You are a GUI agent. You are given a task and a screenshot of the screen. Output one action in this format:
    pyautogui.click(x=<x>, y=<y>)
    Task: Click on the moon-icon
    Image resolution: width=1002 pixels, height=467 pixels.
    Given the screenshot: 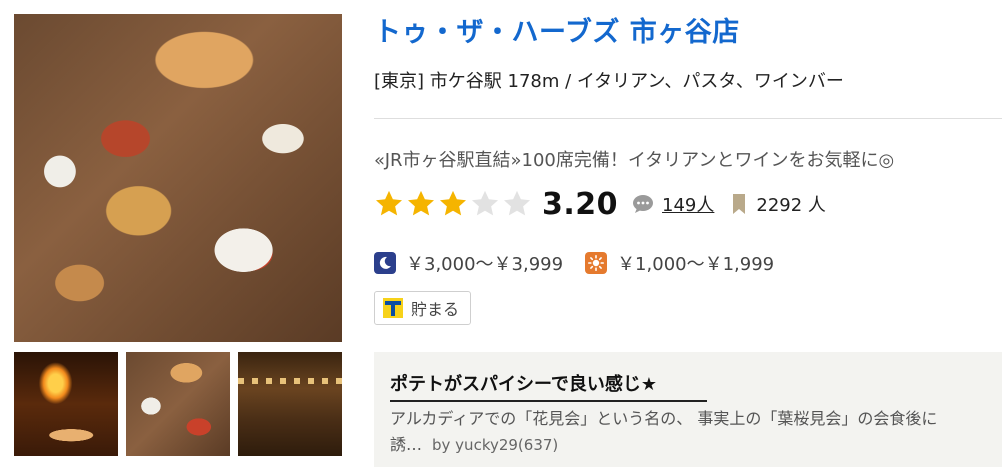 What is the action you would take?
    pyautogui.click(x=385, y=263)
    